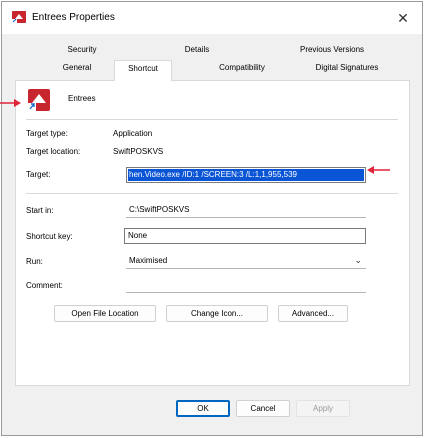 This screenshot has width=426, height=438. What do you see at coordinates (49, 236) in the screenshot?
I see `shortcut-key-label: Shortcut key:` at bounding box center [49, 236].